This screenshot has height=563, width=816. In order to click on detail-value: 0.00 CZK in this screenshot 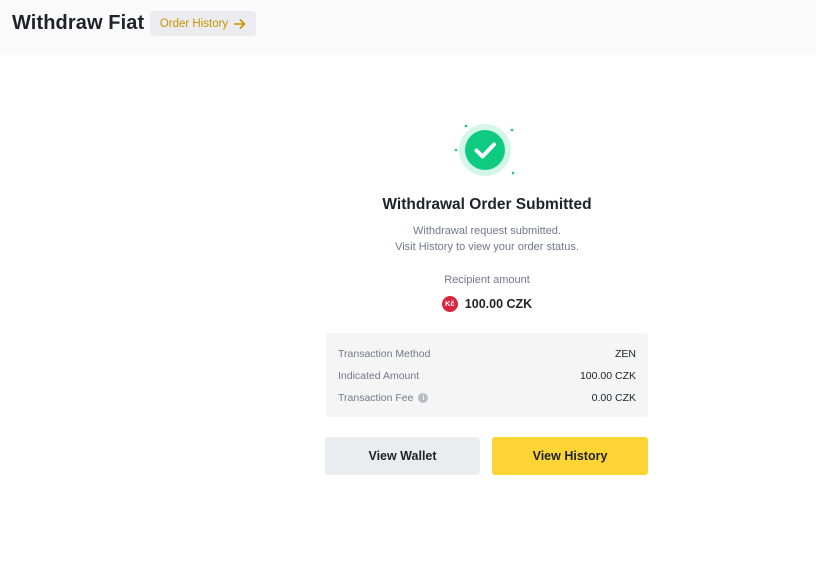, I will do `click(613, 398)`.